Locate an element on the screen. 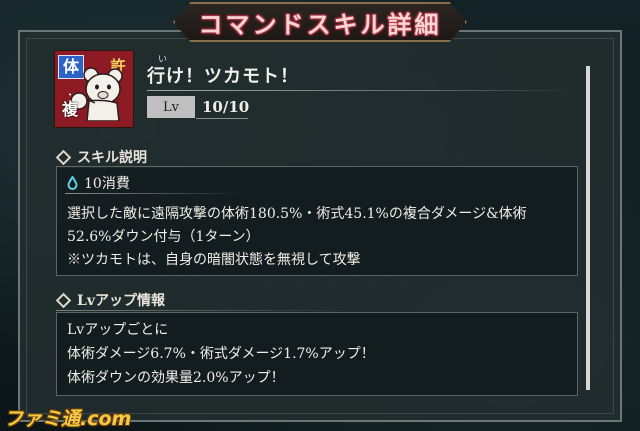  description-heading: スキル説明 is located at coordinates (101, 157).